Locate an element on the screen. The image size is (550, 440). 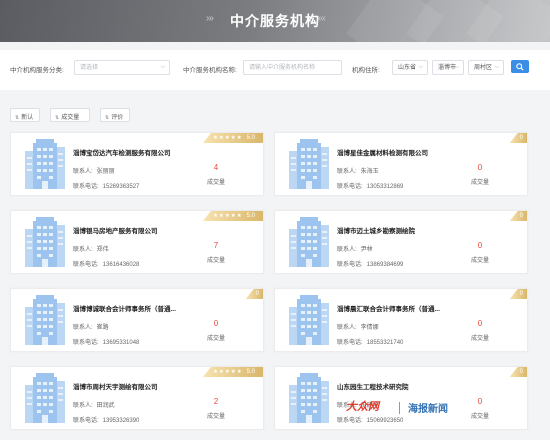
sort-deals-button: ⇅ 成交量 is located at coordinates (70, 115).